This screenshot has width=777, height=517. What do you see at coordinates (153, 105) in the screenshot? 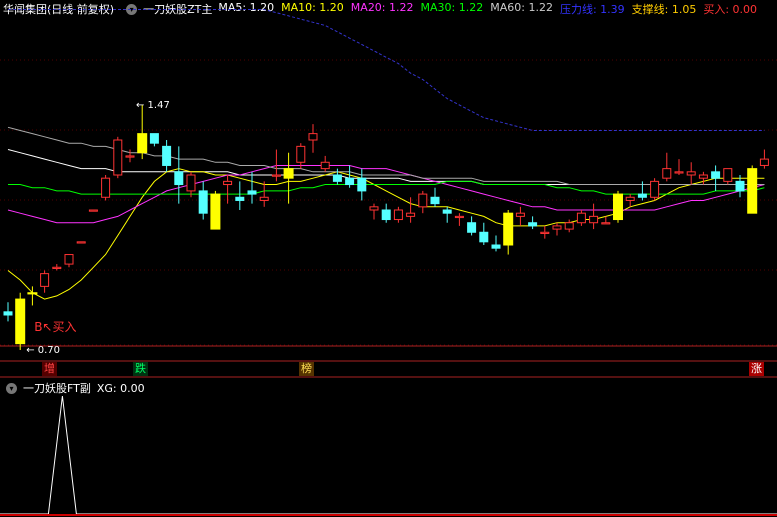
I see `high-price-label: ← 1.47` at bounding box center [153, 105].